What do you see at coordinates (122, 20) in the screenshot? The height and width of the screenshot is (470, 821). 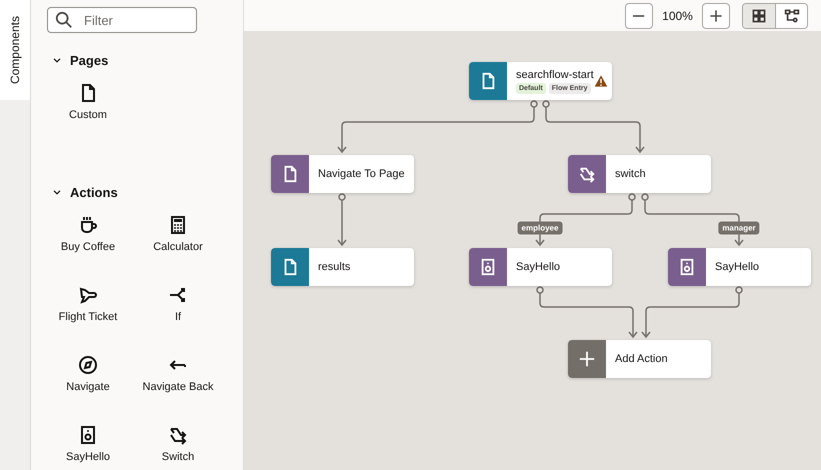 I see `filter-field: Filter` at bounding box center [122, 20].